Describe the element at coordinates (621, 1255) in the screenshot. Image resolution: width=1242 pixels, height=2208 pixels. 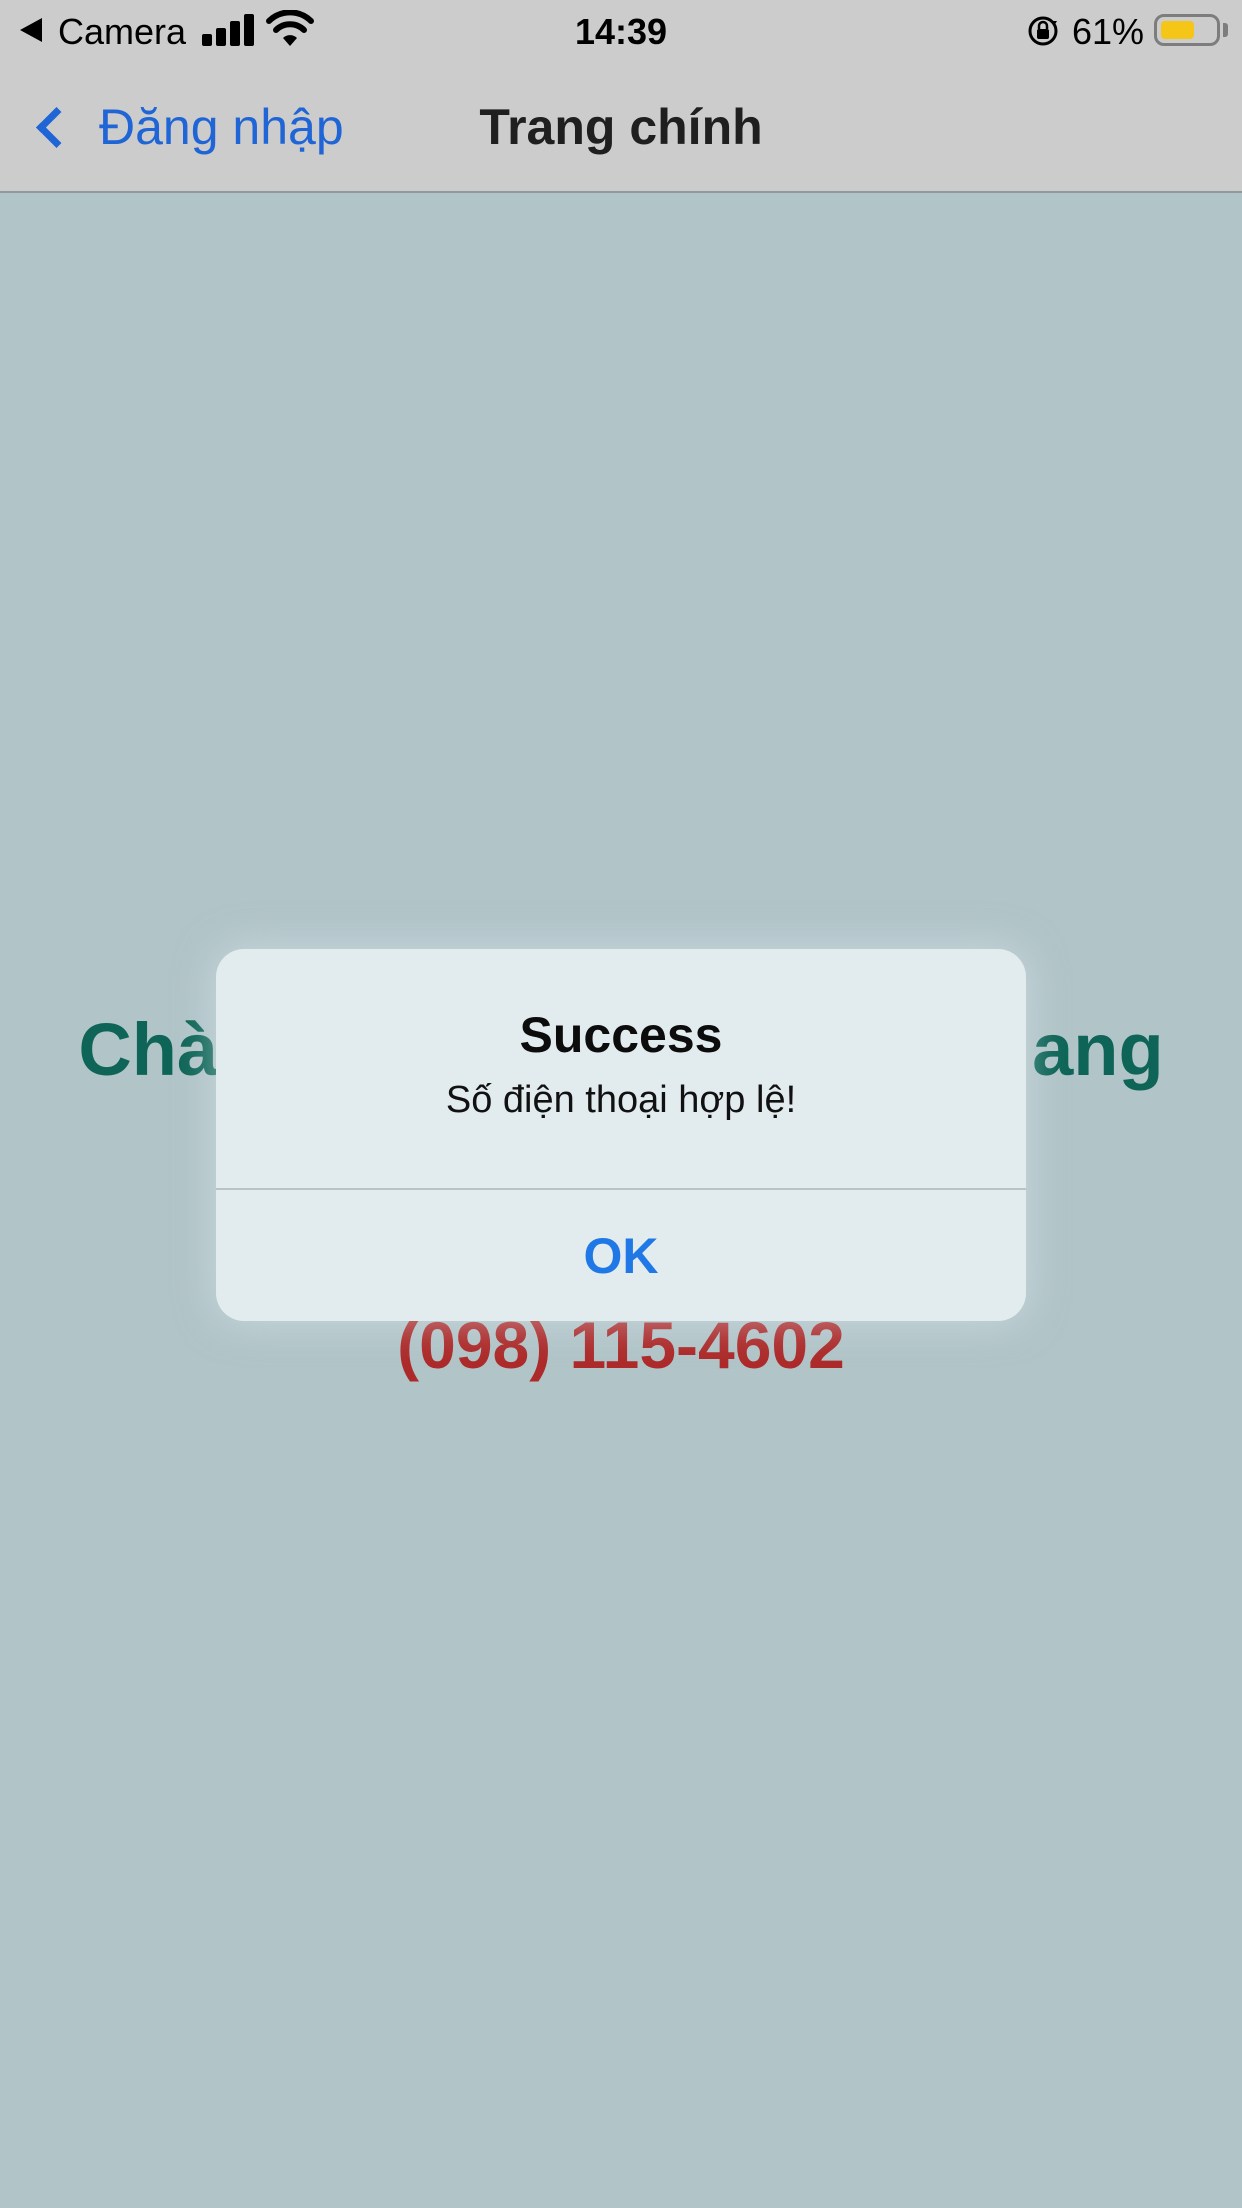
I see `alert-ok-button: OK` at that location.